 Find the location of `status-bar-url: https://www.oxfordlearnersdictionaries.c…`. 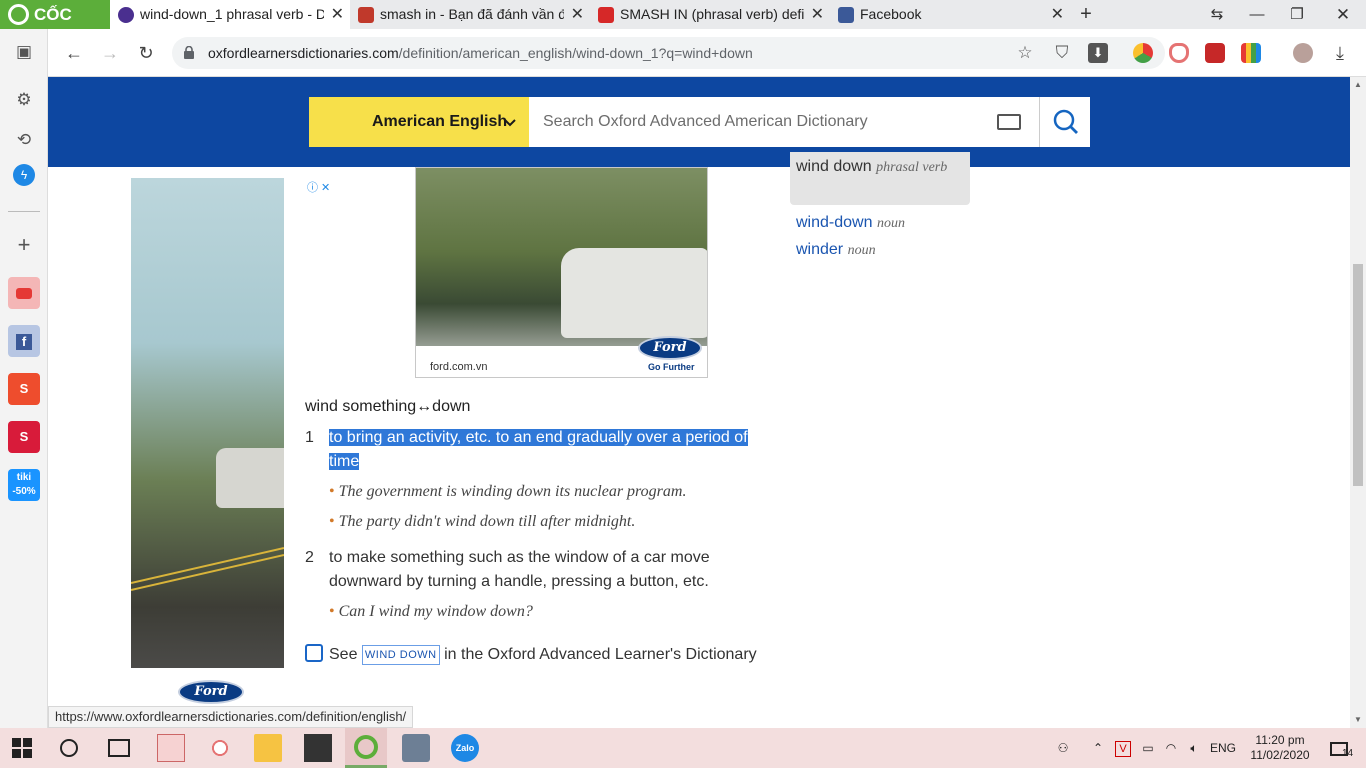

status-bar-url: https://www.oxfordlearnersdictionaries.c… is located at coordinates (231, 717).